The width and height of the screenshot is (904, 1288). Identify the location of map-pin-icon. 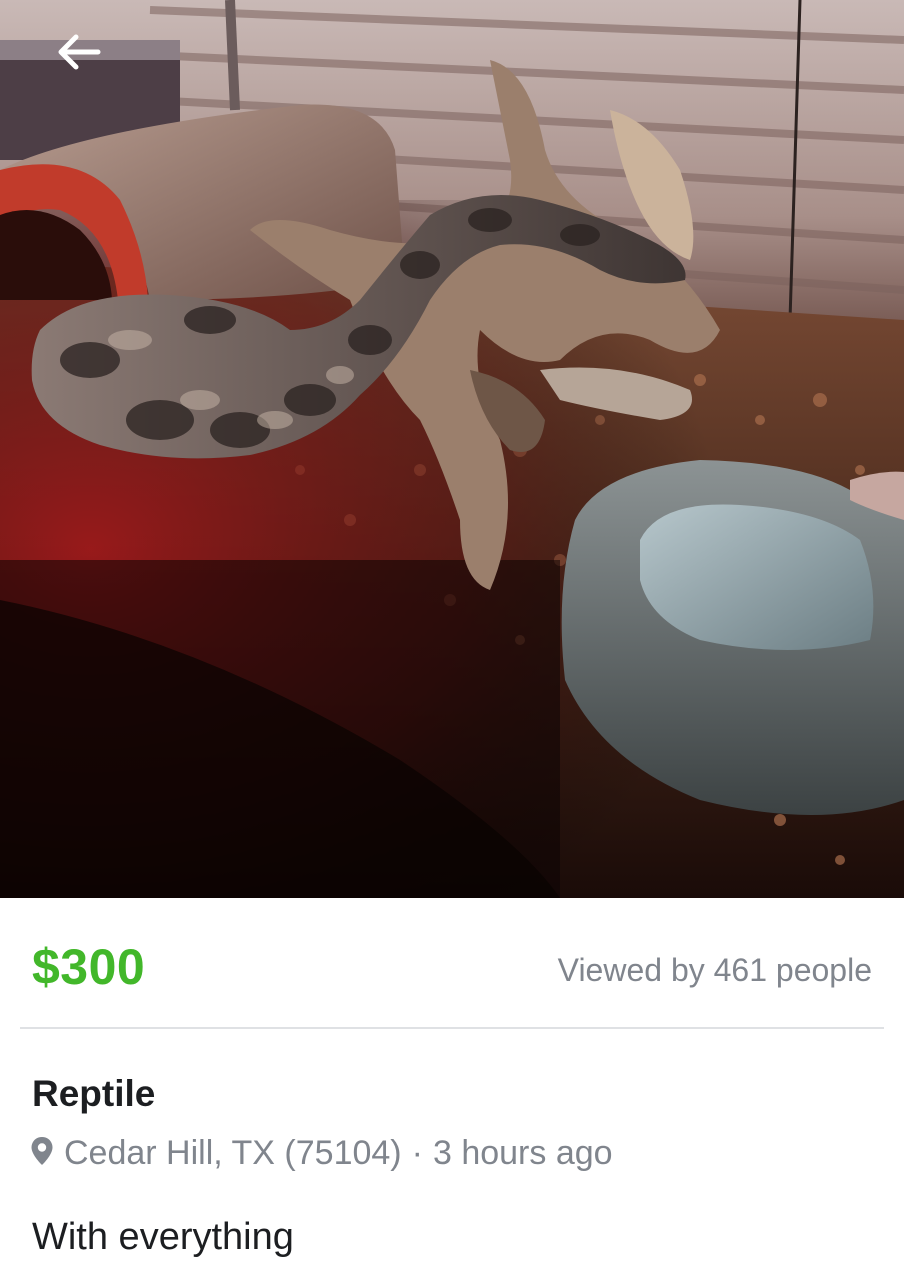
(42, 1150).